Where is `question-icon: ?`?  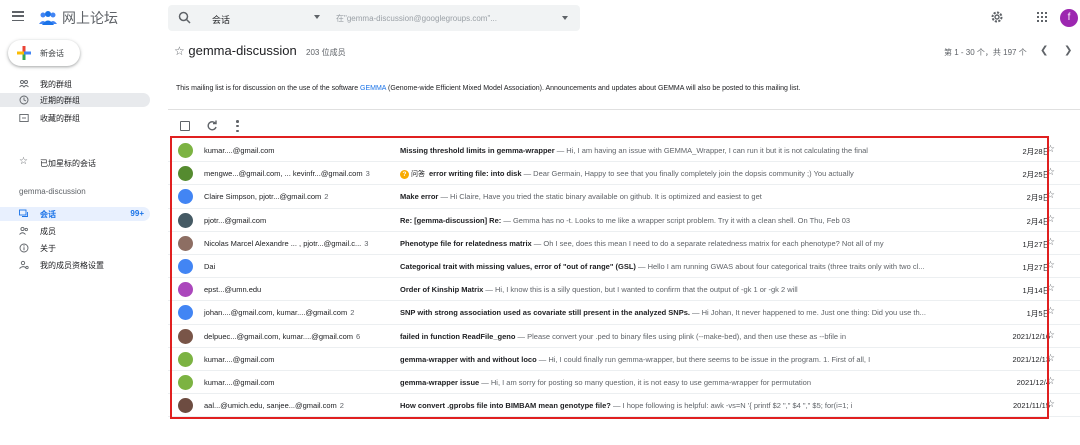
question-icon: ? is located at coordinates (404, 175).